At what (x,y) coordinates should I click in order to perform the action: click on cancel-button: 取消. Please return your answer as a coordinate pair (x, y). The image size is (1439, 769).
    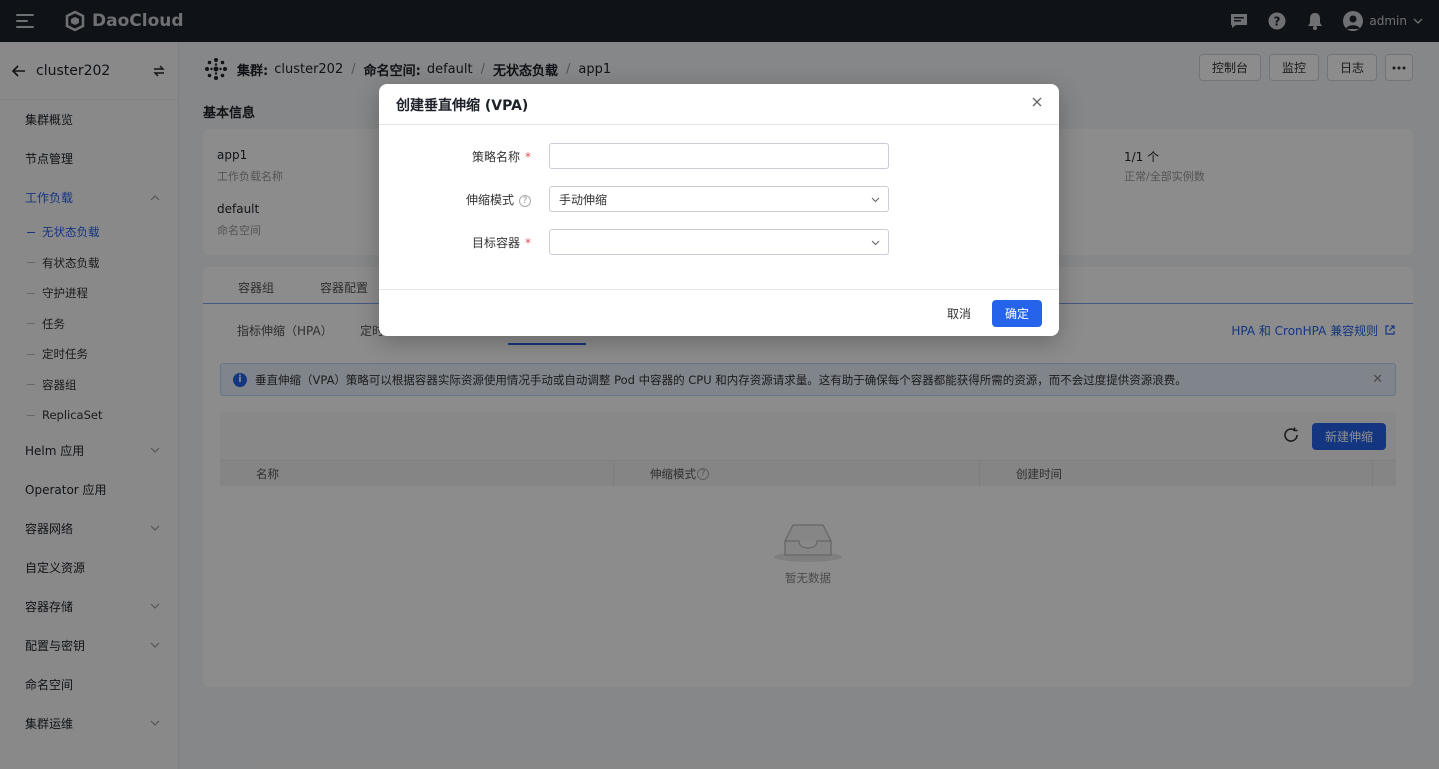
    Looking at the image, I should click on (959, 313).